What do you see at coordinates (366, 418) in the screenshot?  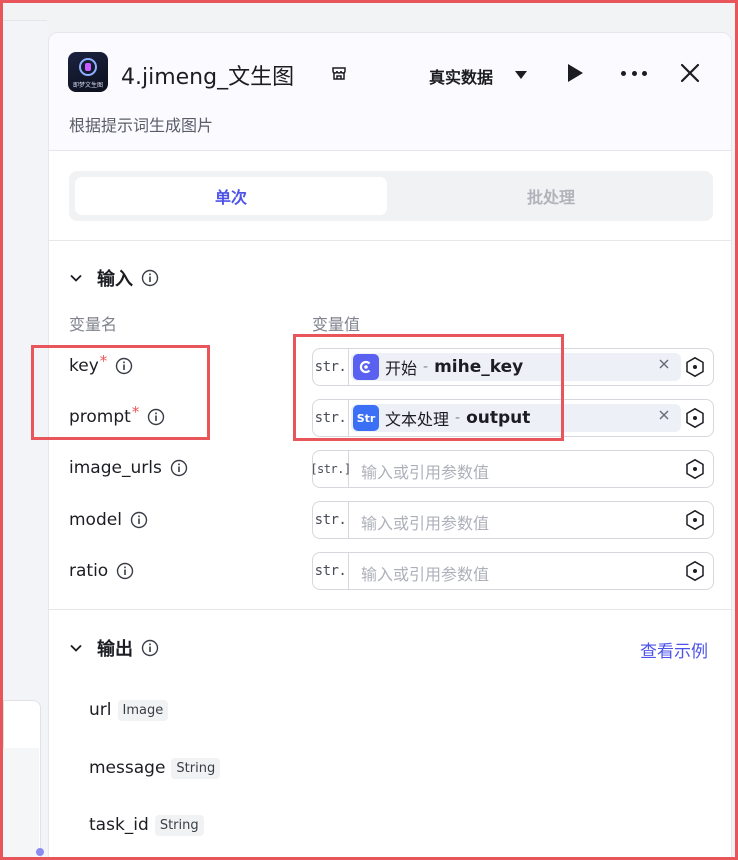 I see `text-process-icon: Str` at bounding box center [366, 418].